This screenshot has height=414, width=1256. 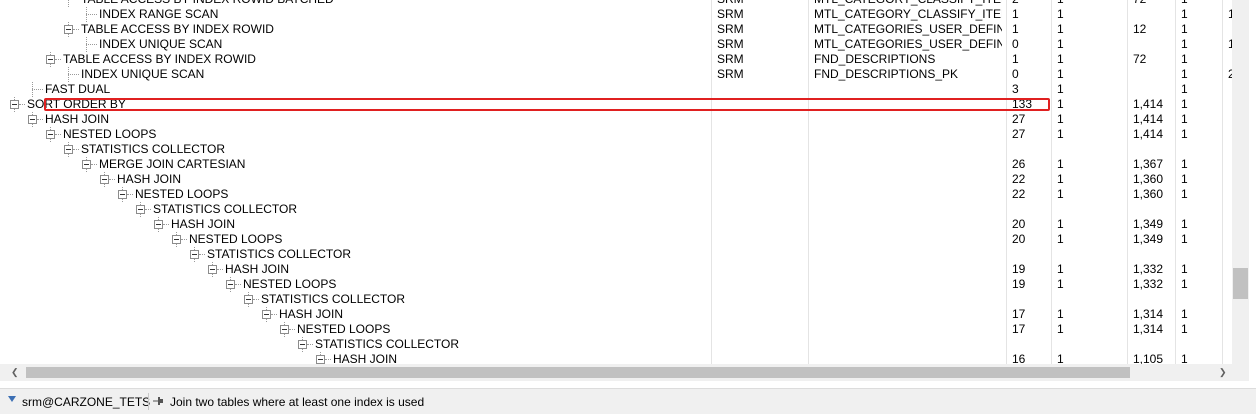 What do you see at coordinates (353, 59) in the screenshot?
I see `operation-cell: TABLE ACCESS BY INDEX ROWID` at bounding box center [353, 59].